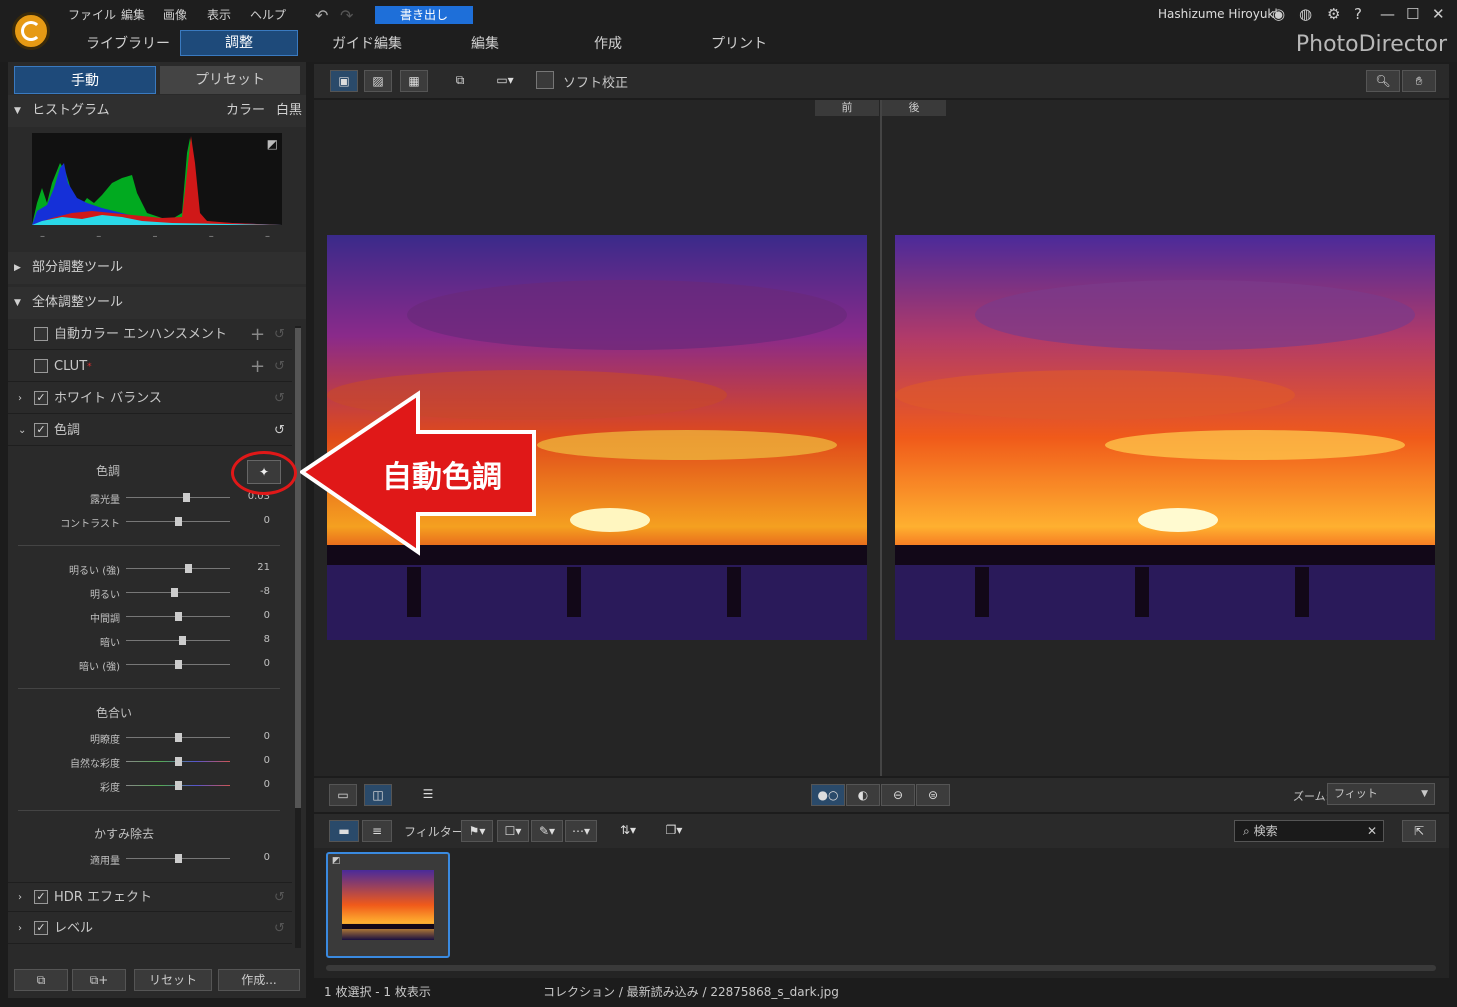  Describe the element at coordinates (863, 795) in the screenshot. I see `split-vertical-icon: ◐` at that location.